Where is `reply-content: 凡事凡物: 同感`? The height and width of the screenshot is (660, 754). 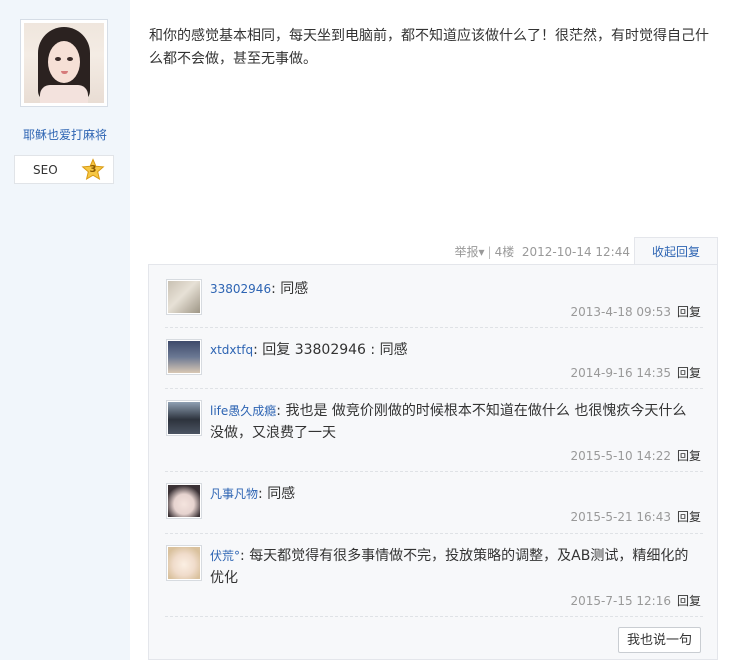
reply-content: 凡事凡物: 同感 is located at coordinates (253, 494).